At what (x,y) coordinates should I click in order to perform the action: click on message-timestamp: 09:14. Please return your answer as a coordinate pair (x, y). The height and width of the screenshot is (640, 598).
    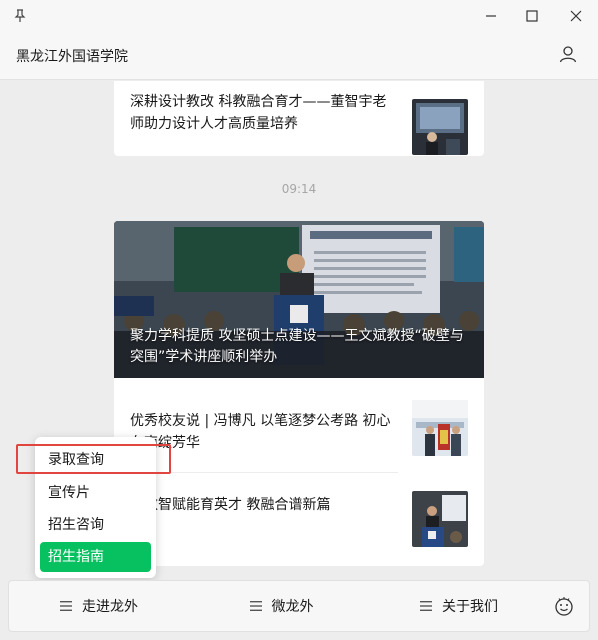
    Looking at the image, I should click on (299, 189).